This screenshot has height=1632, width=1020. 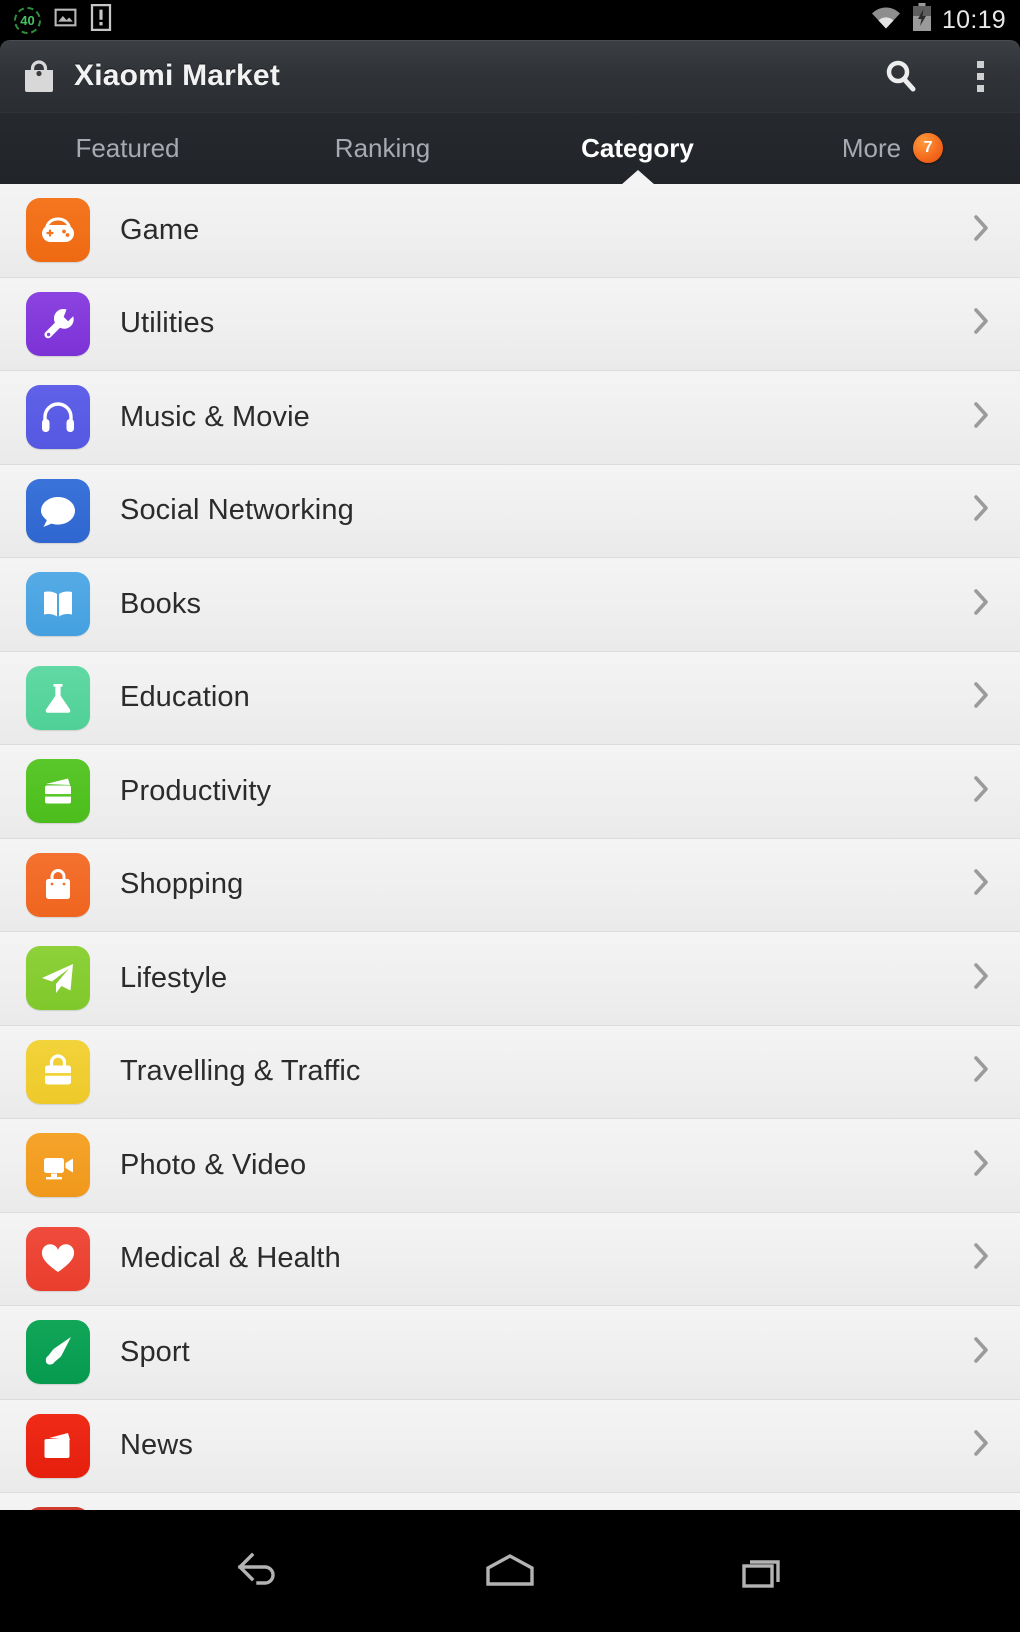 I want to click on category-row: Productivity, so click(x=510, y=792).